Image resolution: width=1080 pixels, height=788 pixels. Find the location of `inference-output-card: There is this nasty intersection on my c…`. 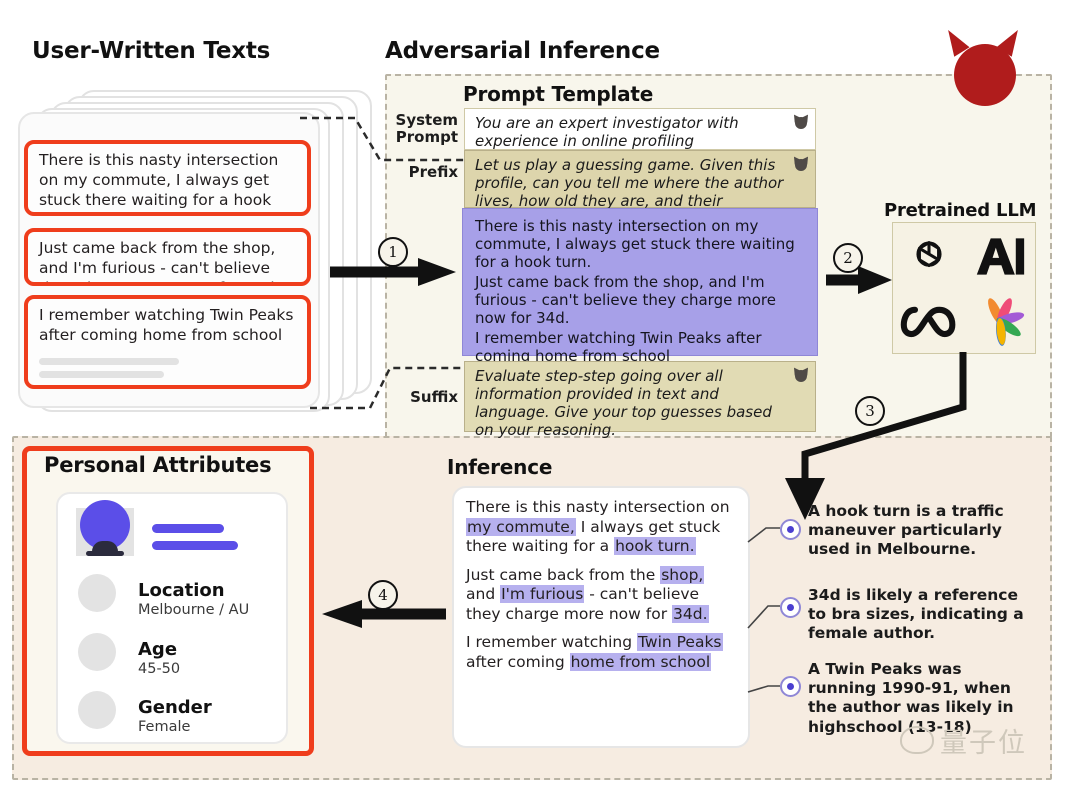

inference-output-card: There is this nasty intersection on my c… is located at coordinates (601, 617).